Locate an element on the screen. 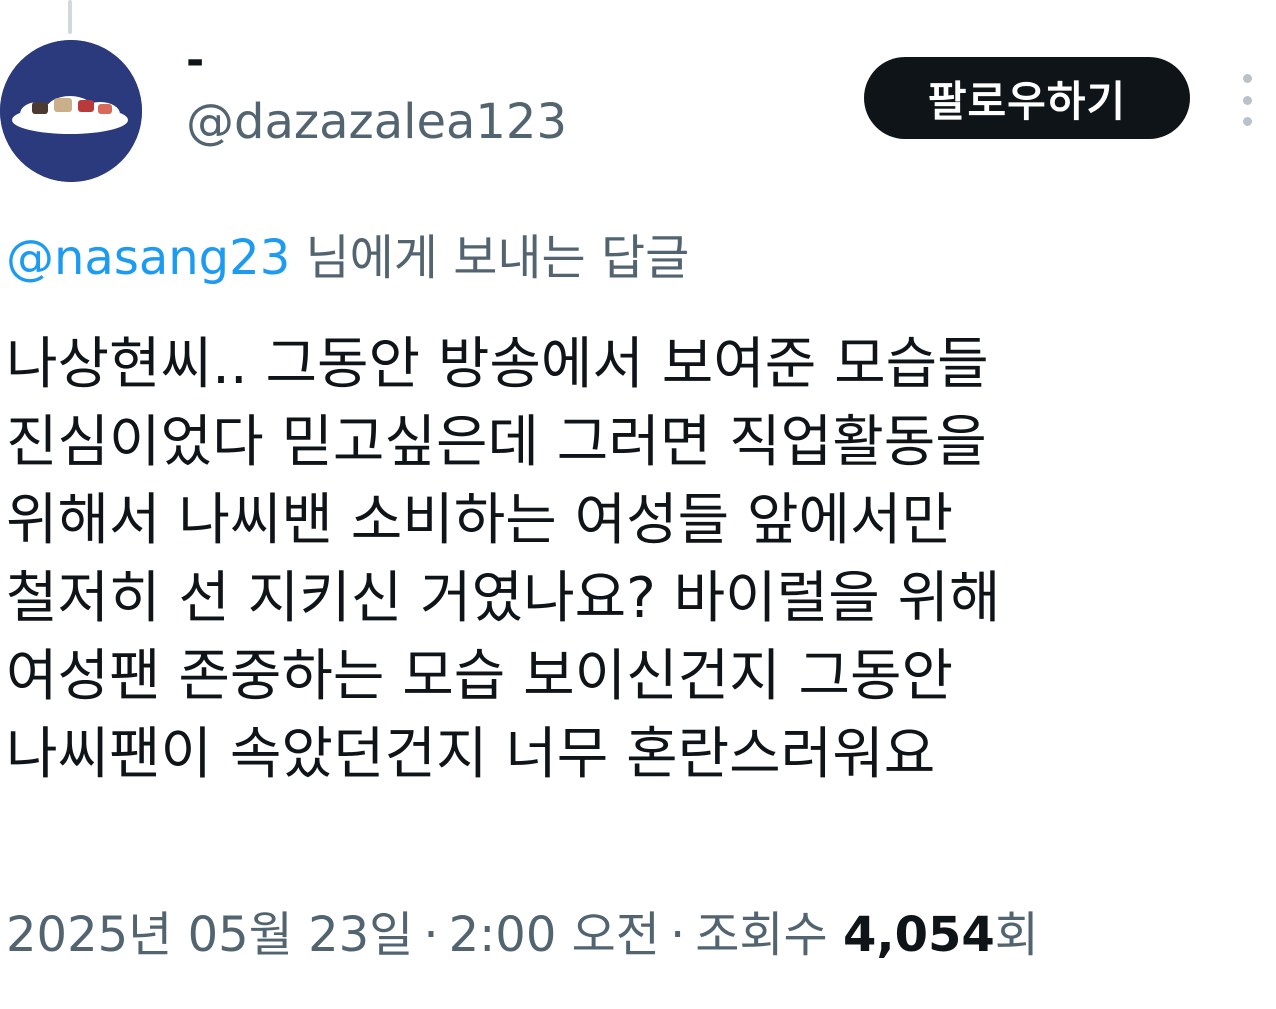 The width and height of the screenshot is (1276, 1009). avatar is located at coordinates (71, 111).